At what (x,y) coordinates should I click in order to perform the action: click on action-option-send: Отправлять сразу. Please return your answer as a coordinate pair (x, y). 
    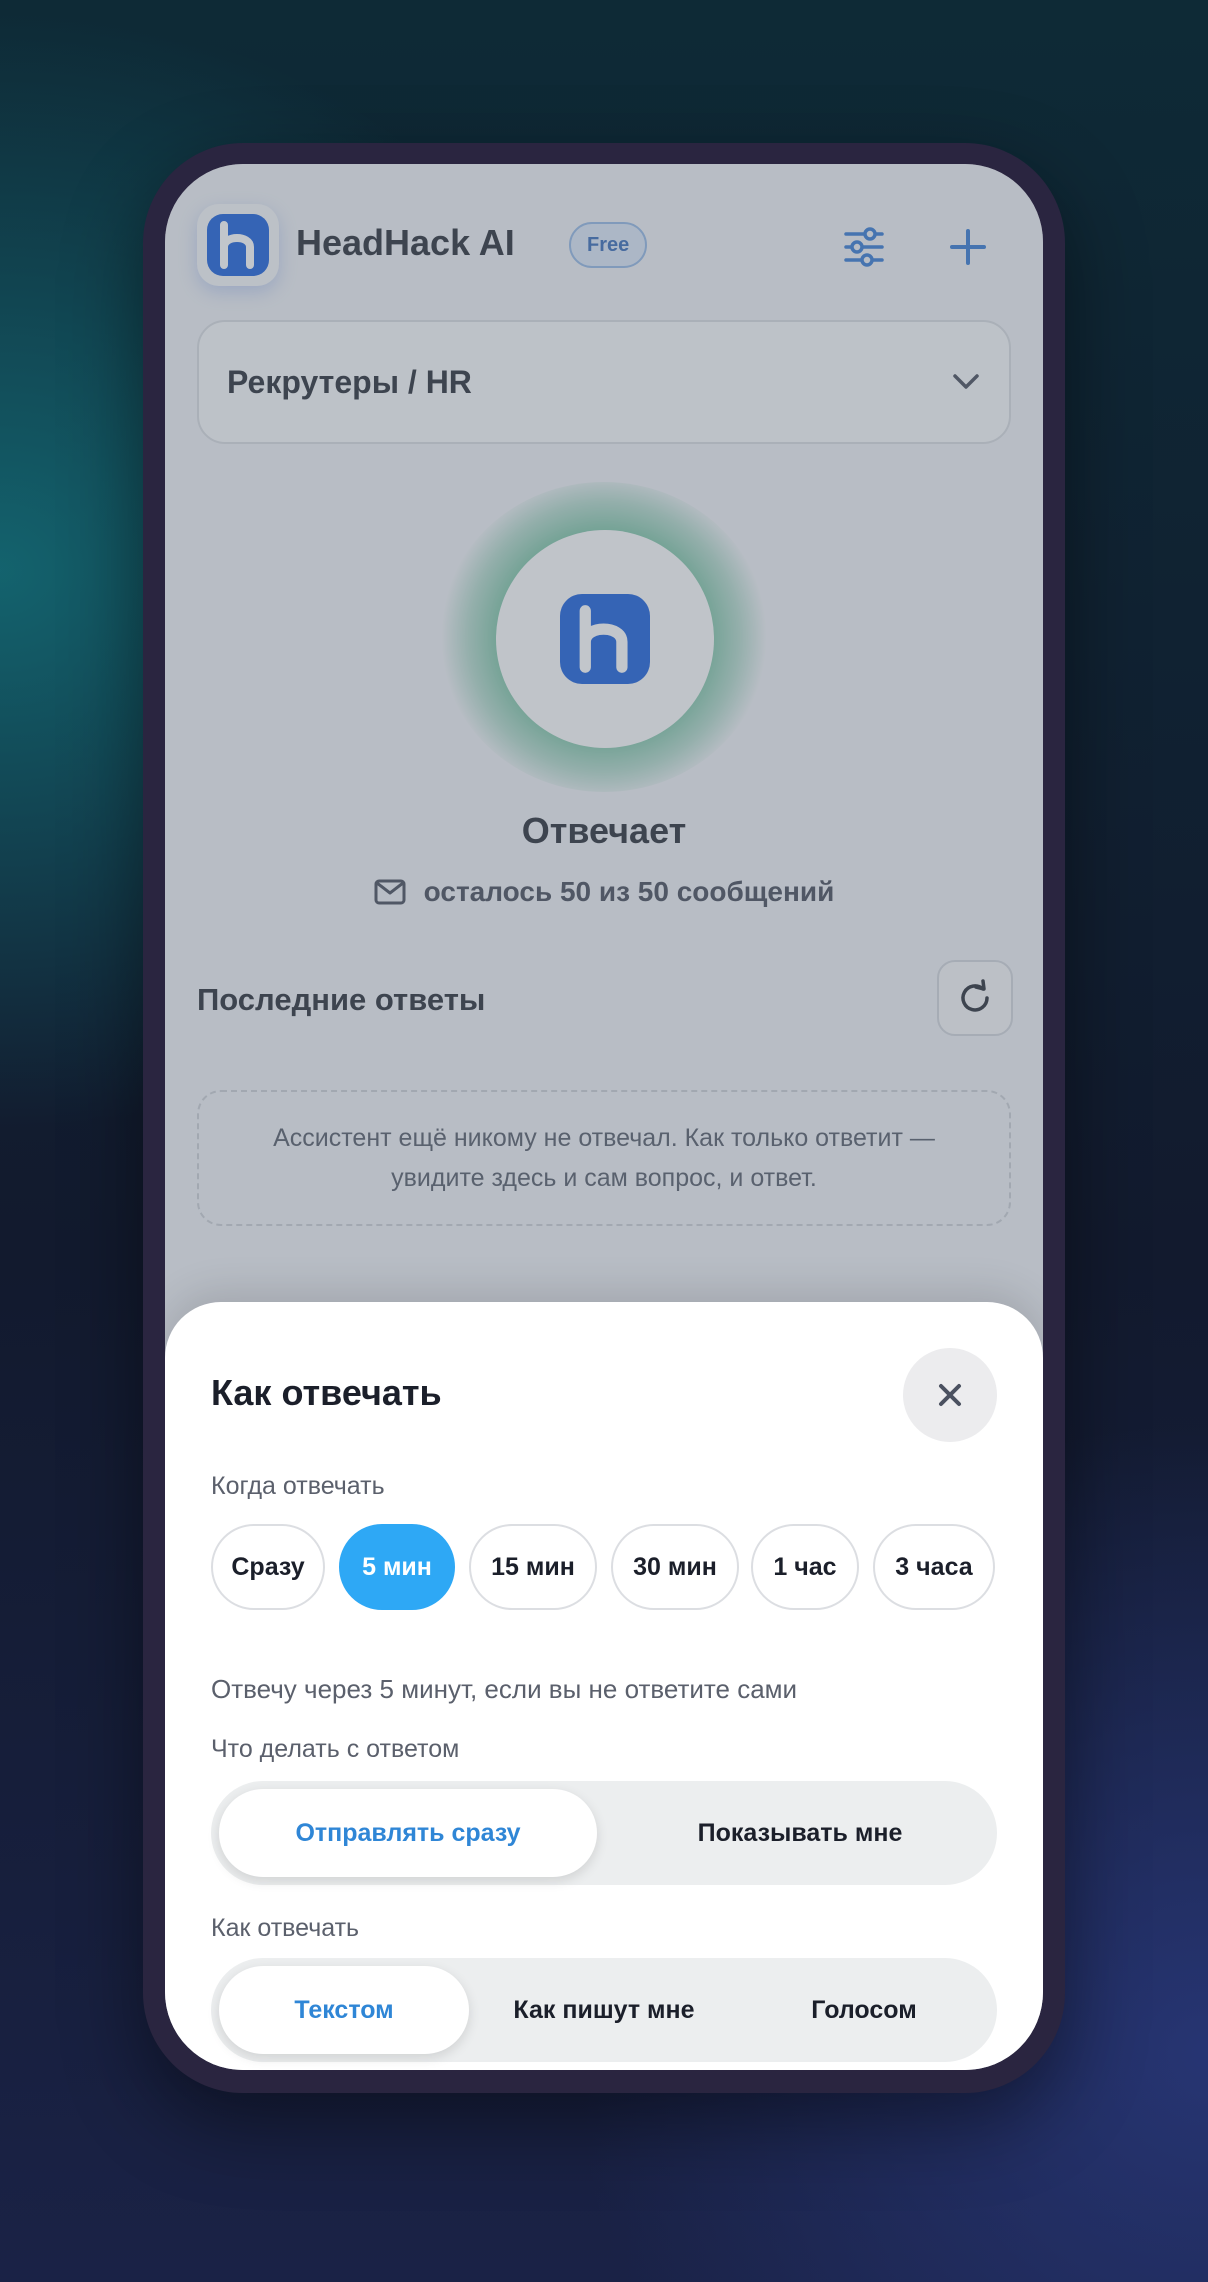
    Looking at the image, I should click on (408, 1833).